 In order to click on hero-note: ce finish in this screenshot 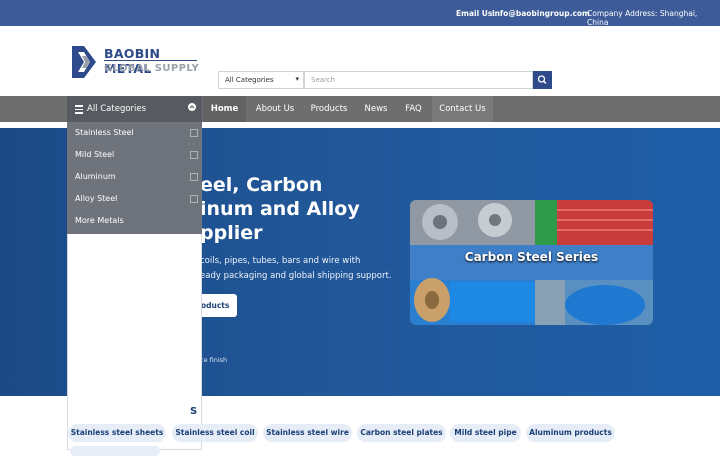, I will do `click(214, 360)`.